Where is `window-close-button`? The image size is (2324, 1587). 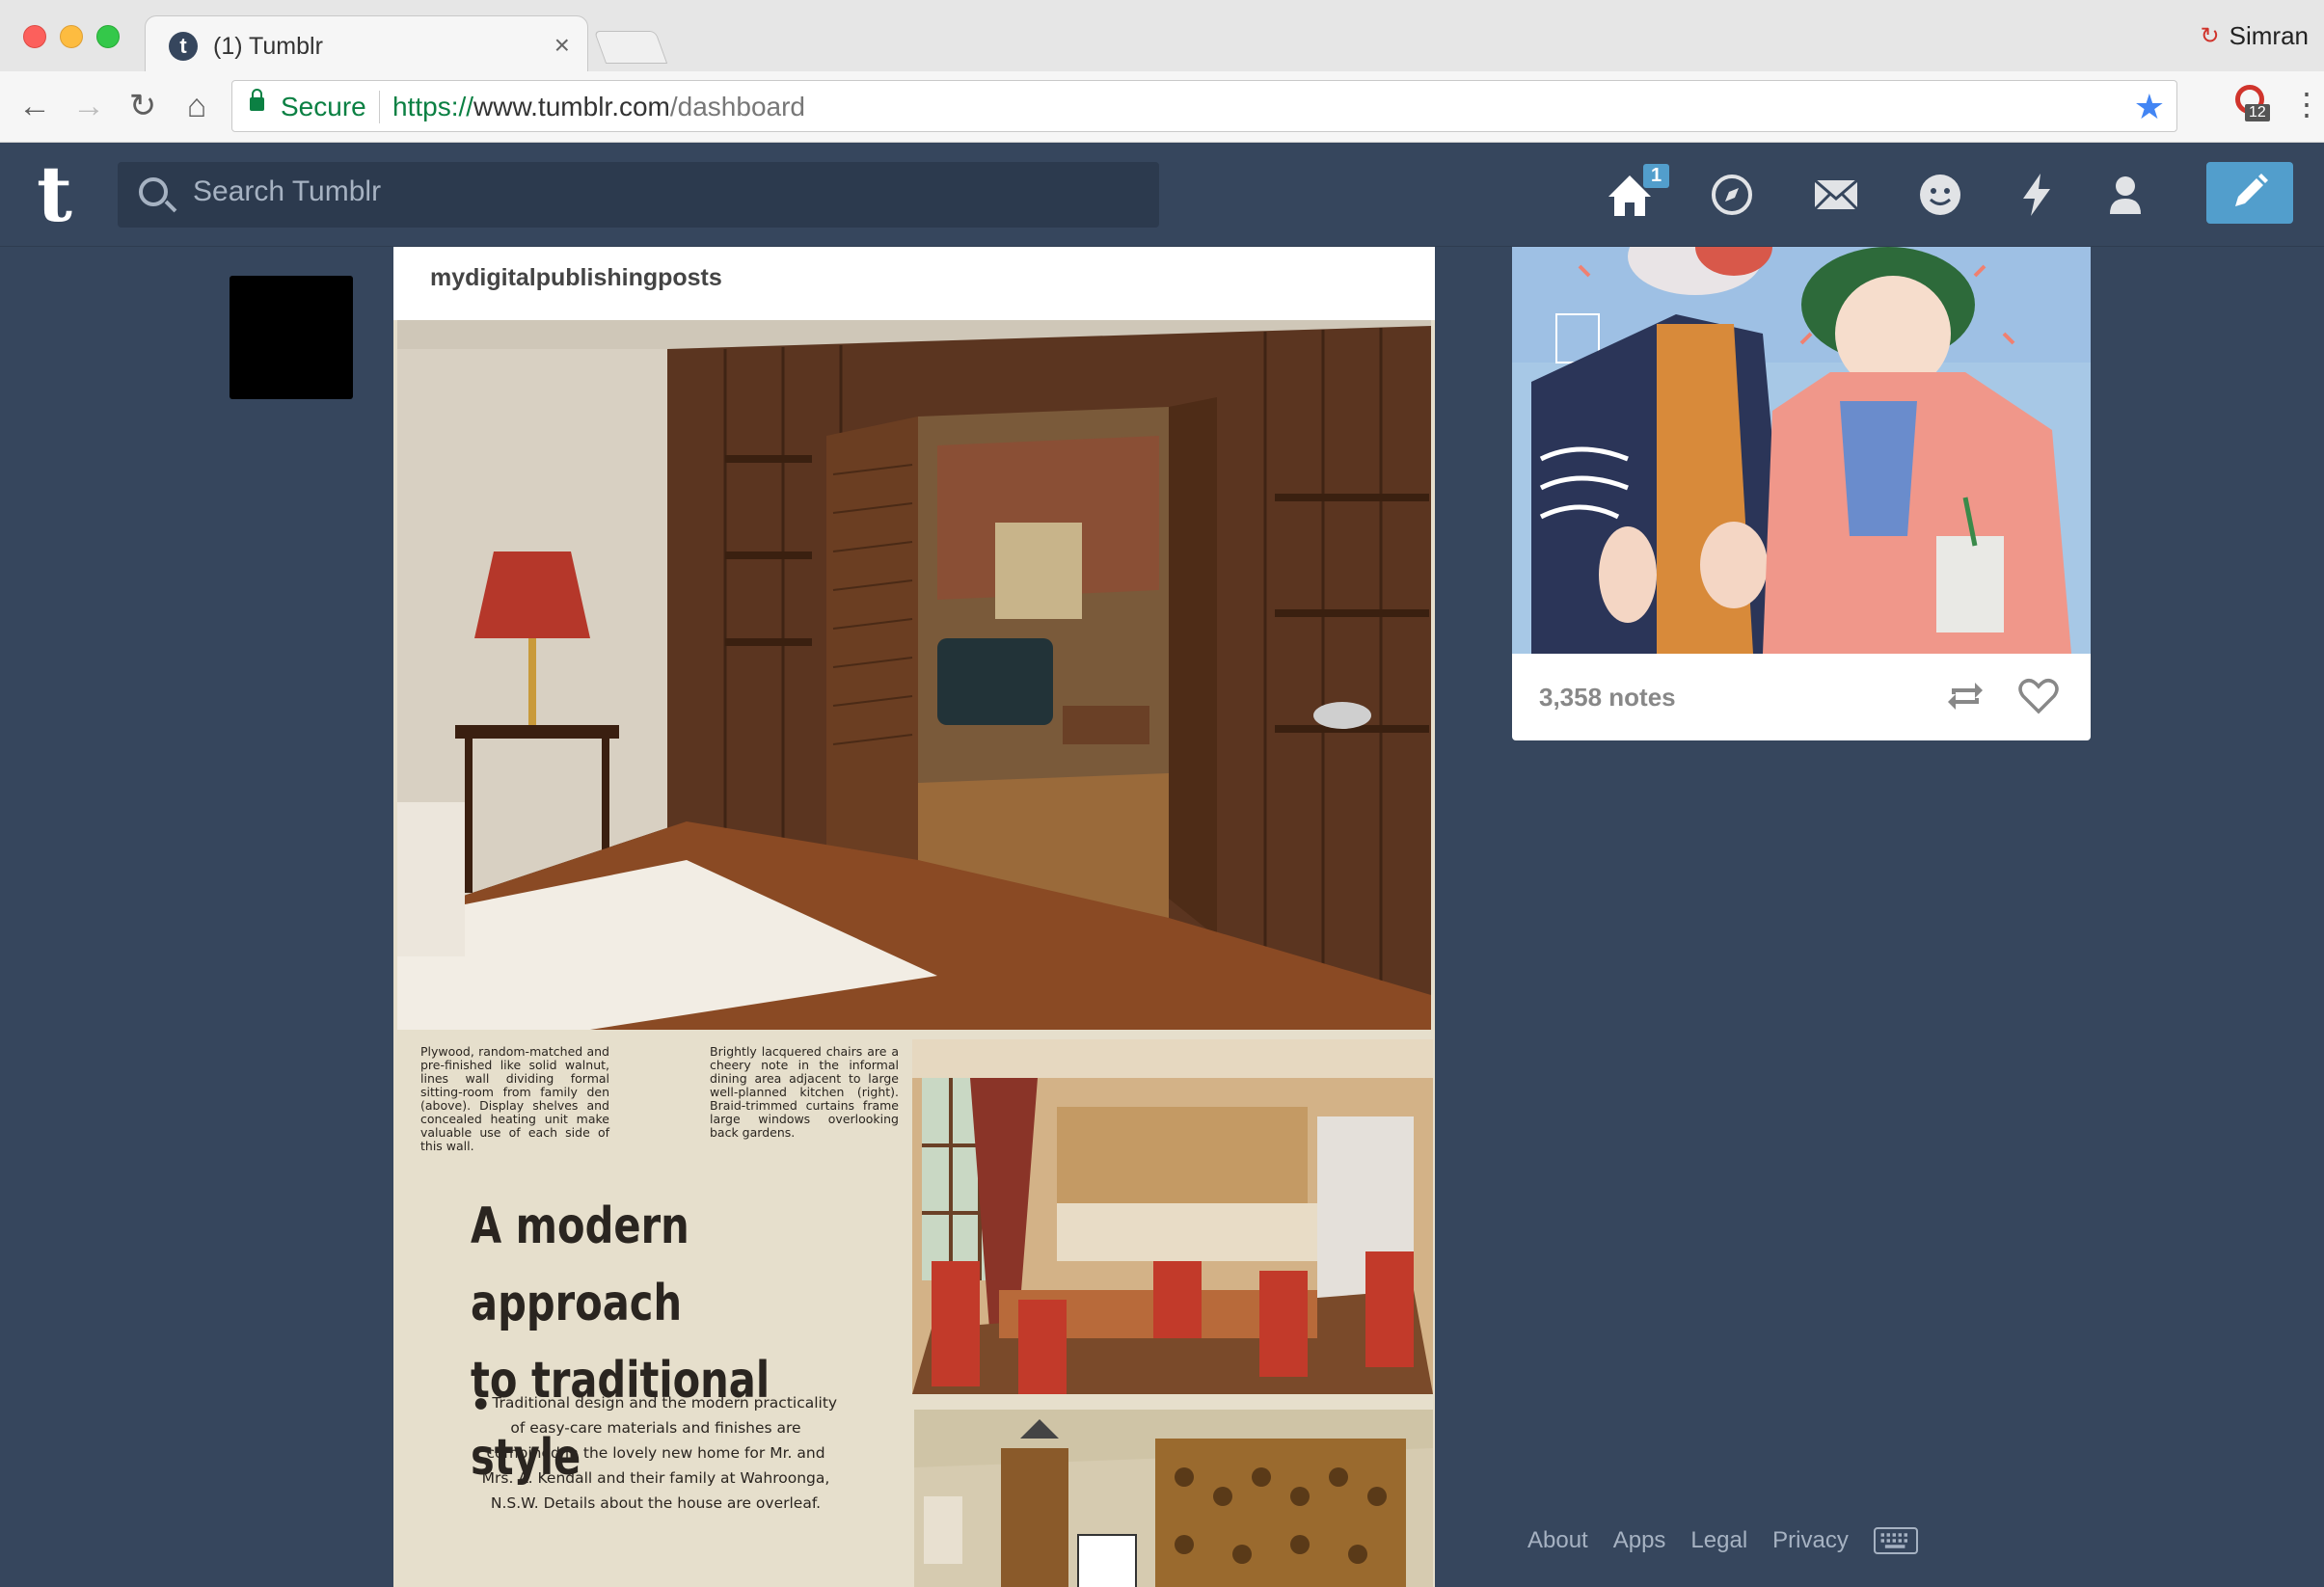
window-close-button is located at coordinates (34, 36).